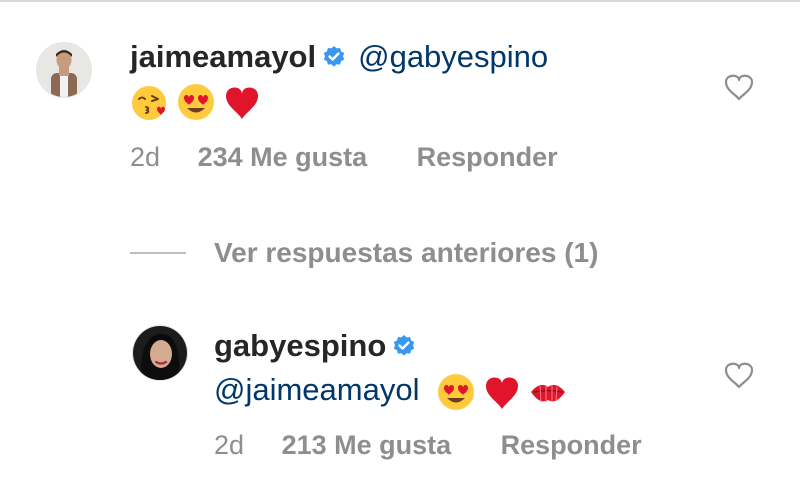 The width and height of the screenshot is (800, 478). I want to click on comment-meta: 2d 234 Me gusta Responder, so click(344, 157).